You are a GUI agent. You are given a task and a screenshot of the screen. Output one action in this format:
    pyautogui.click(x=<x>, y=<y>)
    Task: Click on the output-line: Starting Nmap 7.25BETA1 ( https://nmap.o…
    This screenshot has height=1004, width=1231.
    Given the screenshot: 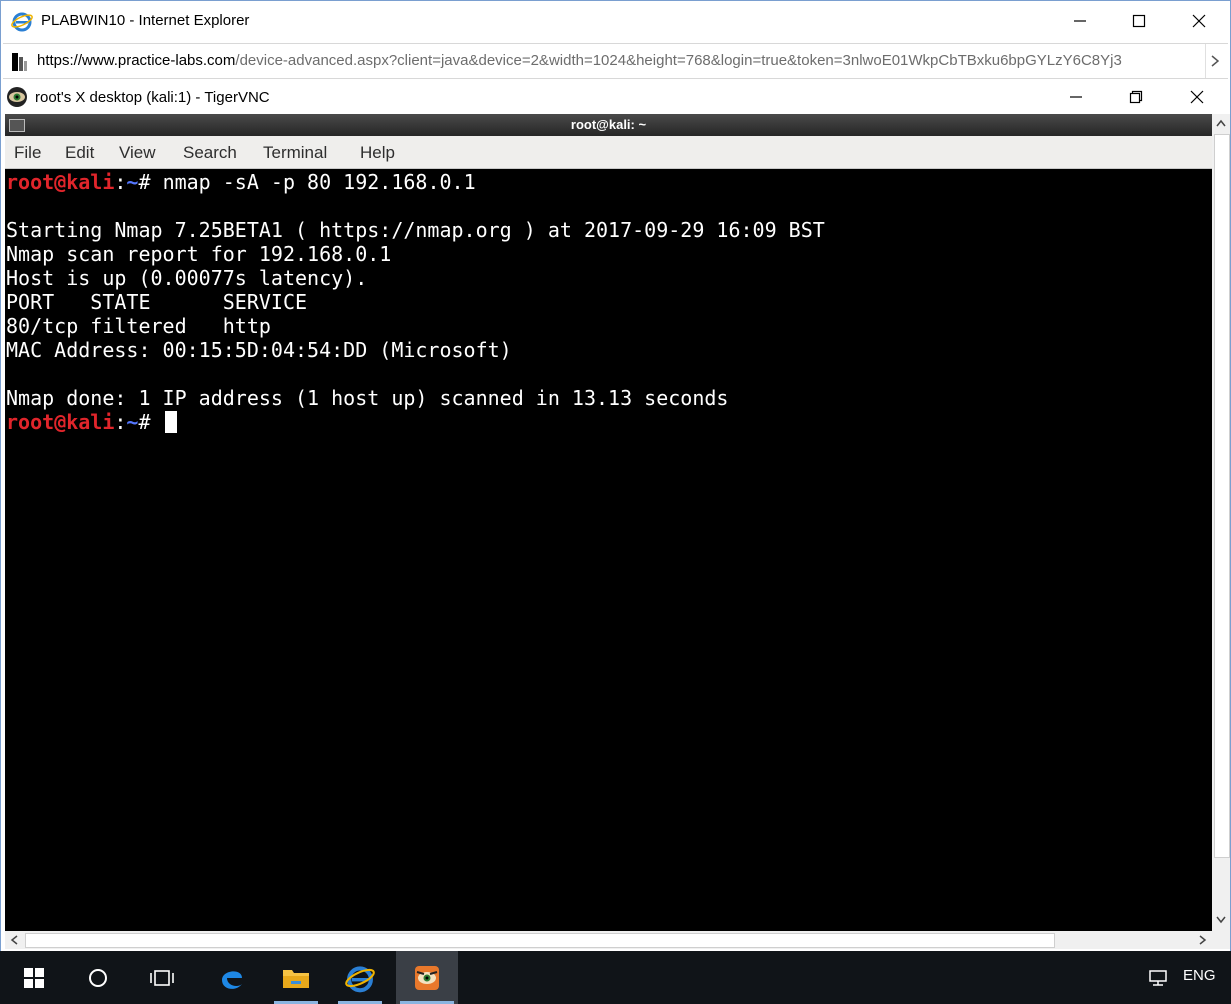 What is the action you would take?
    pyautogui.click(x=415, y=230)
    